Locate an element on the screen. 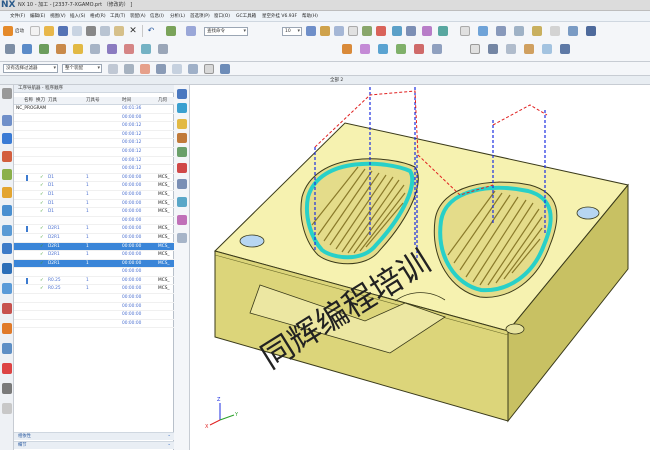 The height and width of the screenshot is (450, 650). assembly-select: 整个装配 is located at coordinates (82, 68).